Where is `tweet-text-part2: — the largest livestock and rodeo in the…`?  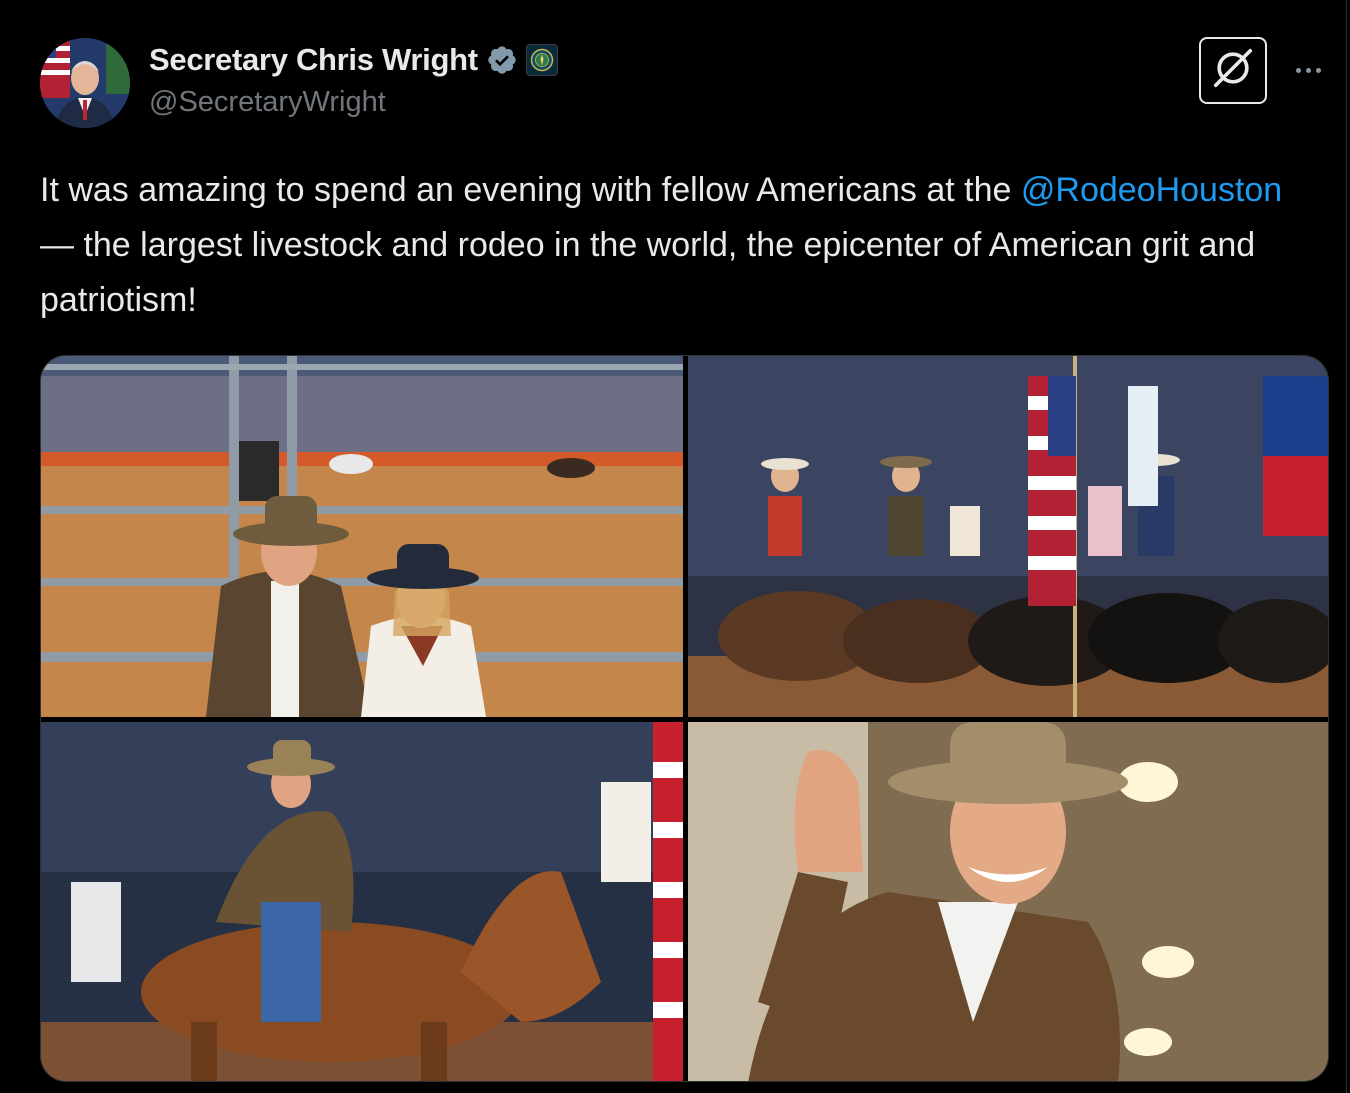 tweet-text-part2: — the largest livestock and rodeo in the… is located at coordinates (648, 272).